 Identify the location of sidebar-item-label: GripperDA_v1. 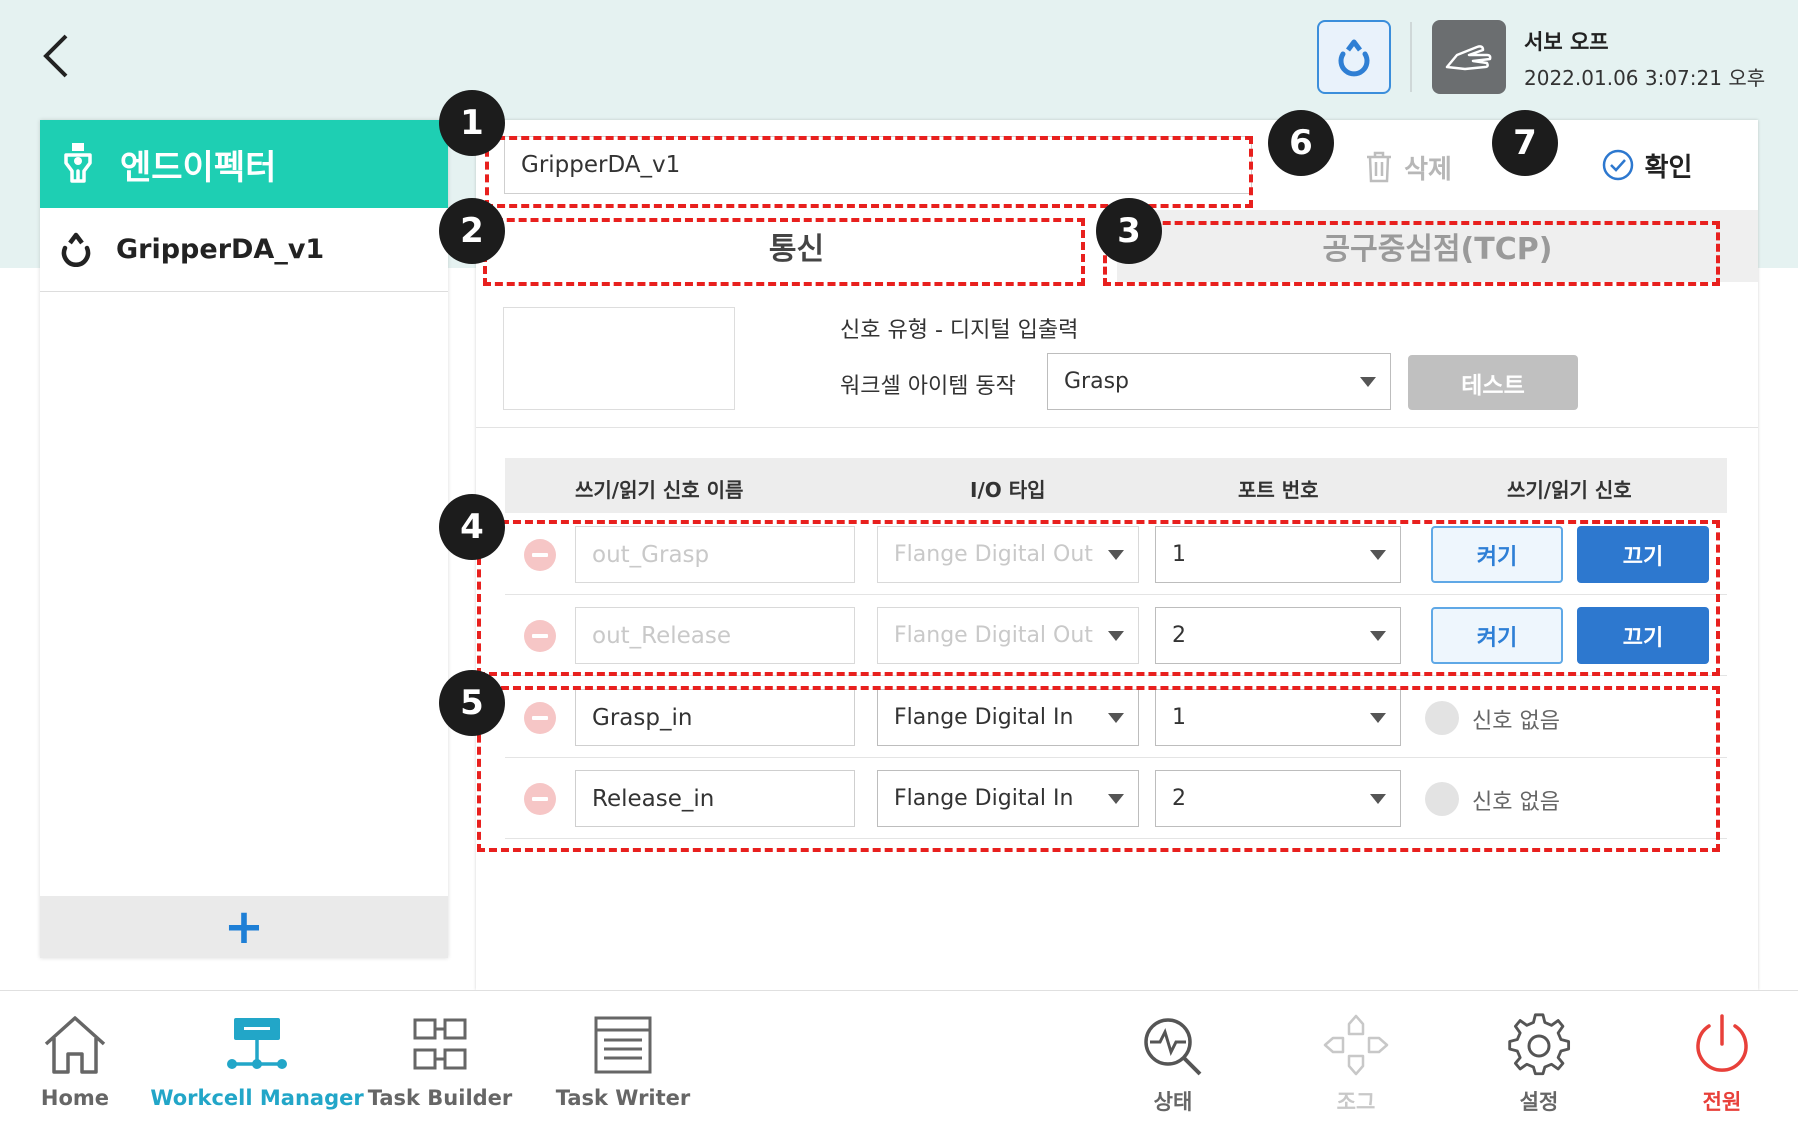
(220, 249).